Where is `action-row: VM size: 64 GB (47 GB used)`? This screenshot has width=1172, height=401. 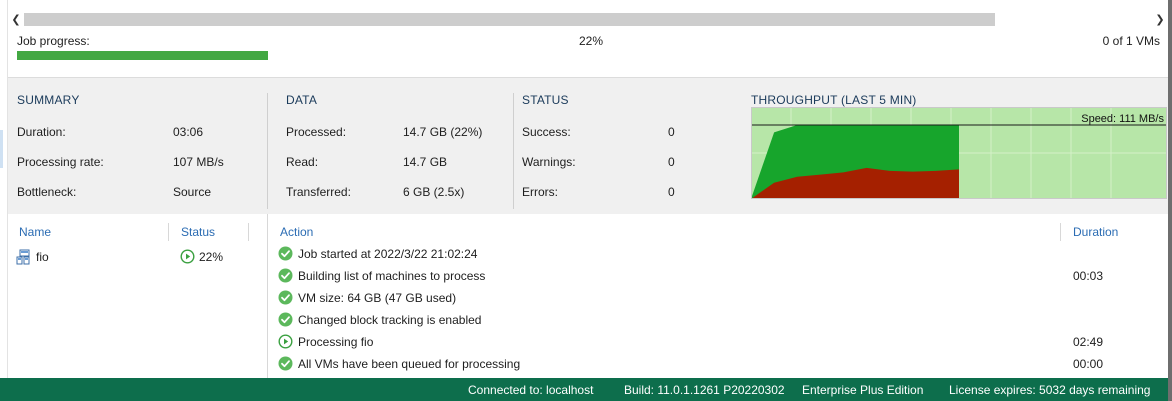
action-row: VM size: 64 GB (47 GB used) is located at coordinates (718, 298).